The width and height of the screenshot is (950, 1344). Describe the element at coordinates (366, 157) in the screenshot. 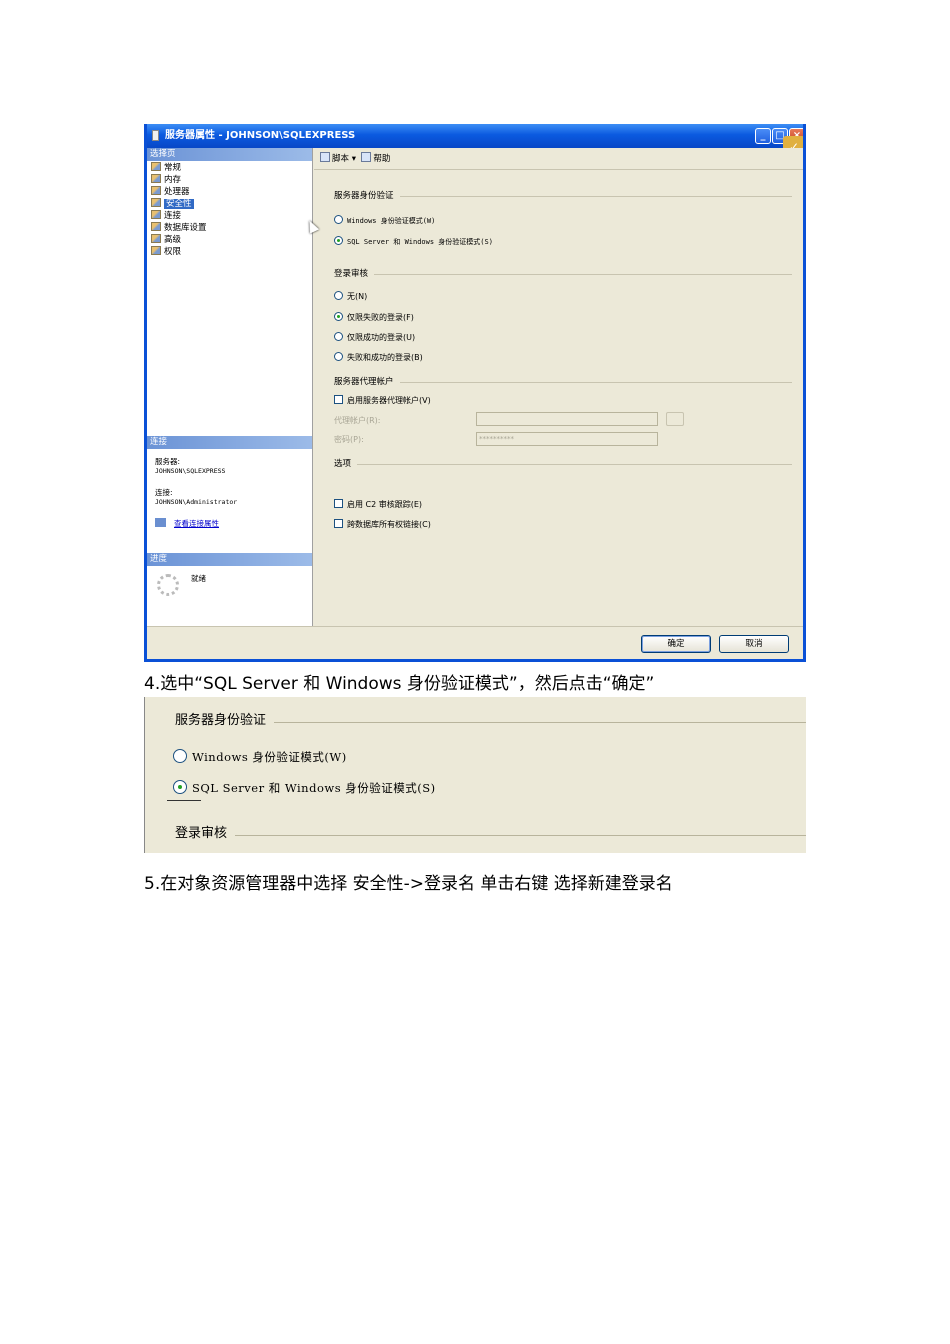

I see `help-icon` at that location.